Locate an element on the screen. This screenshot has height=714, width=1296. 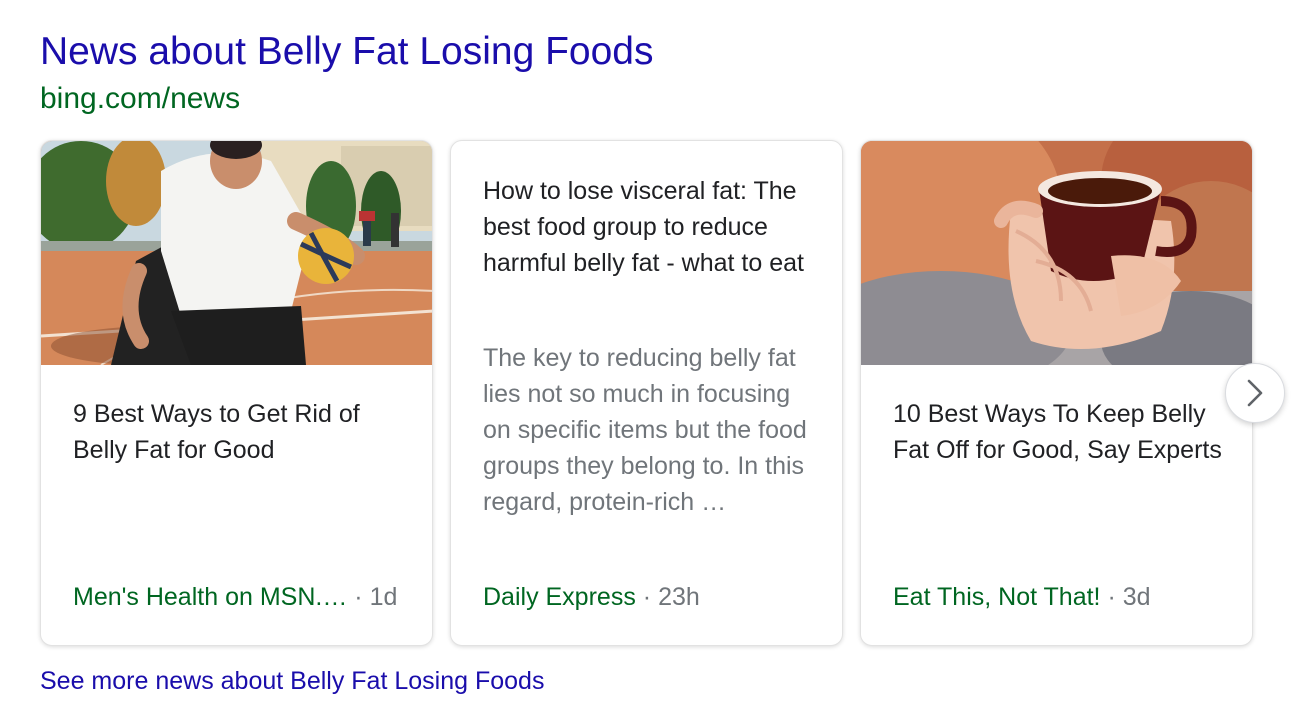
news-meta: Men's Health on MSN.… · 1d is located at coordinates (240, 597).